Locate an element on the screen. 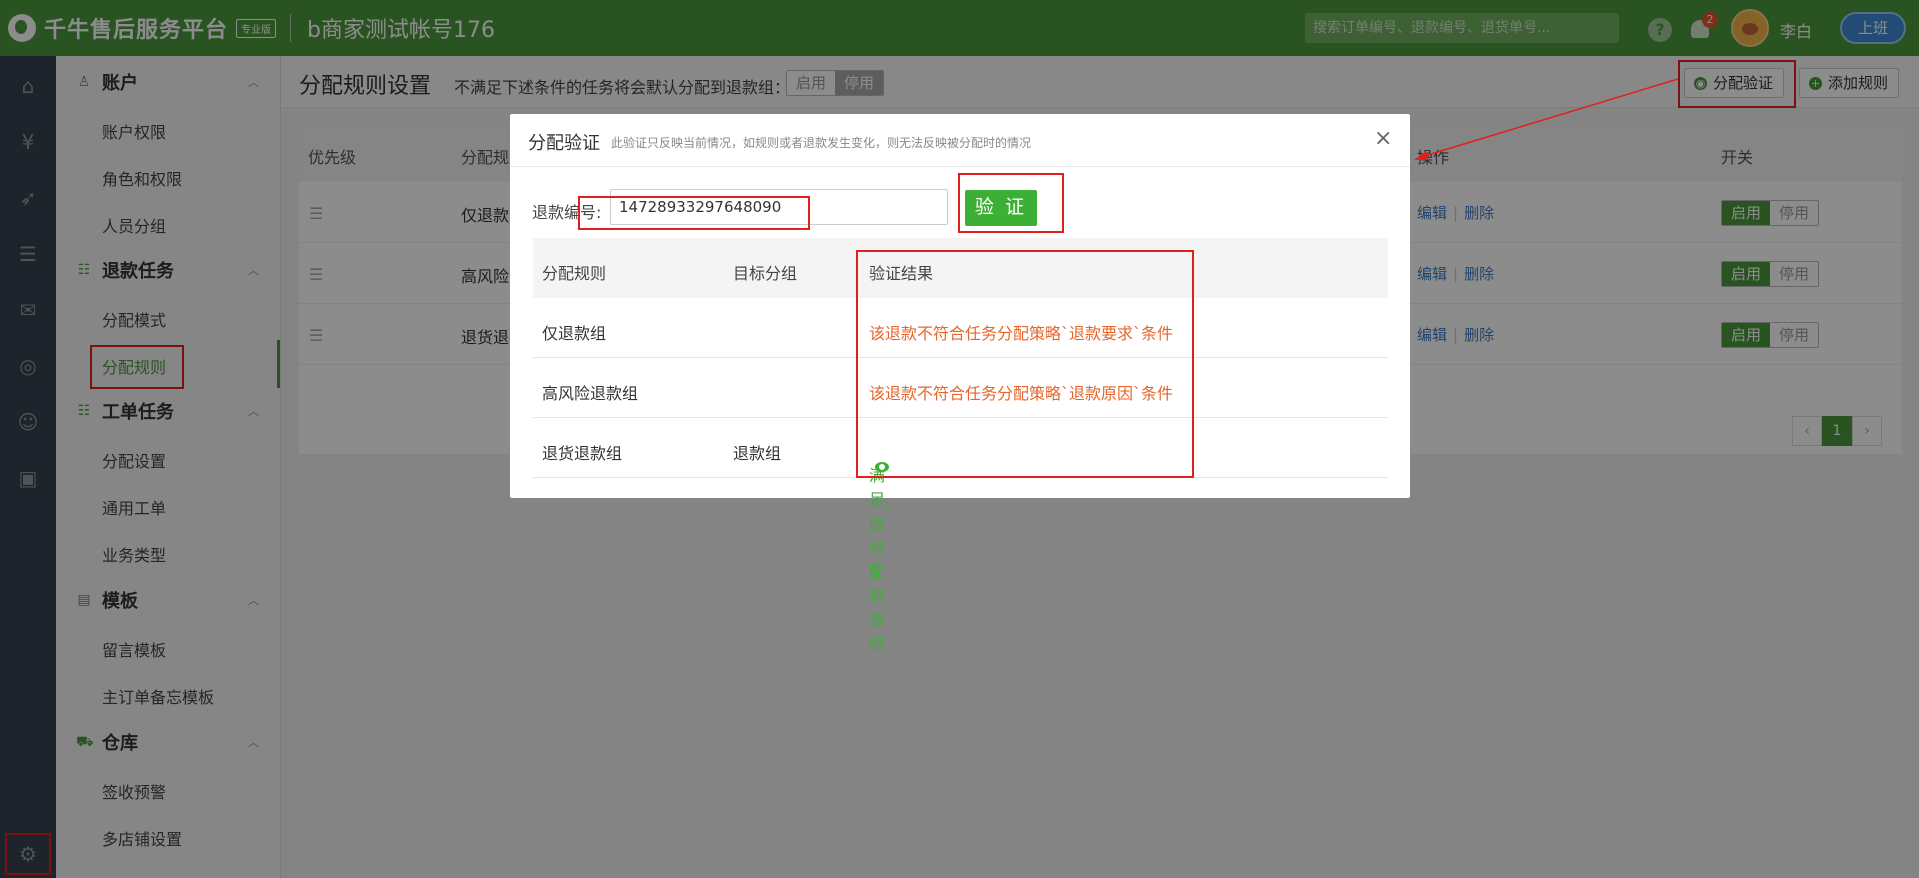  column-header: 分配规则 is located at coordinates (574, 273).